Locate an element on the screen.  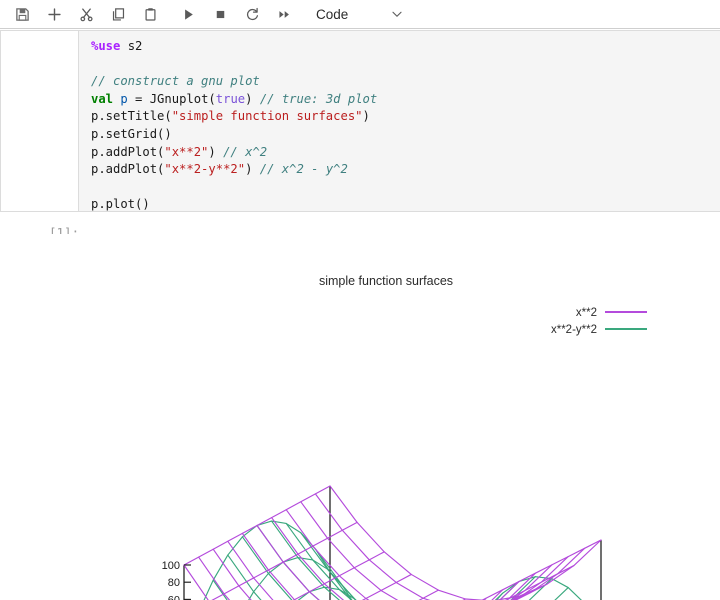
code-token: // x^2 is located at coordinates (245, 151).